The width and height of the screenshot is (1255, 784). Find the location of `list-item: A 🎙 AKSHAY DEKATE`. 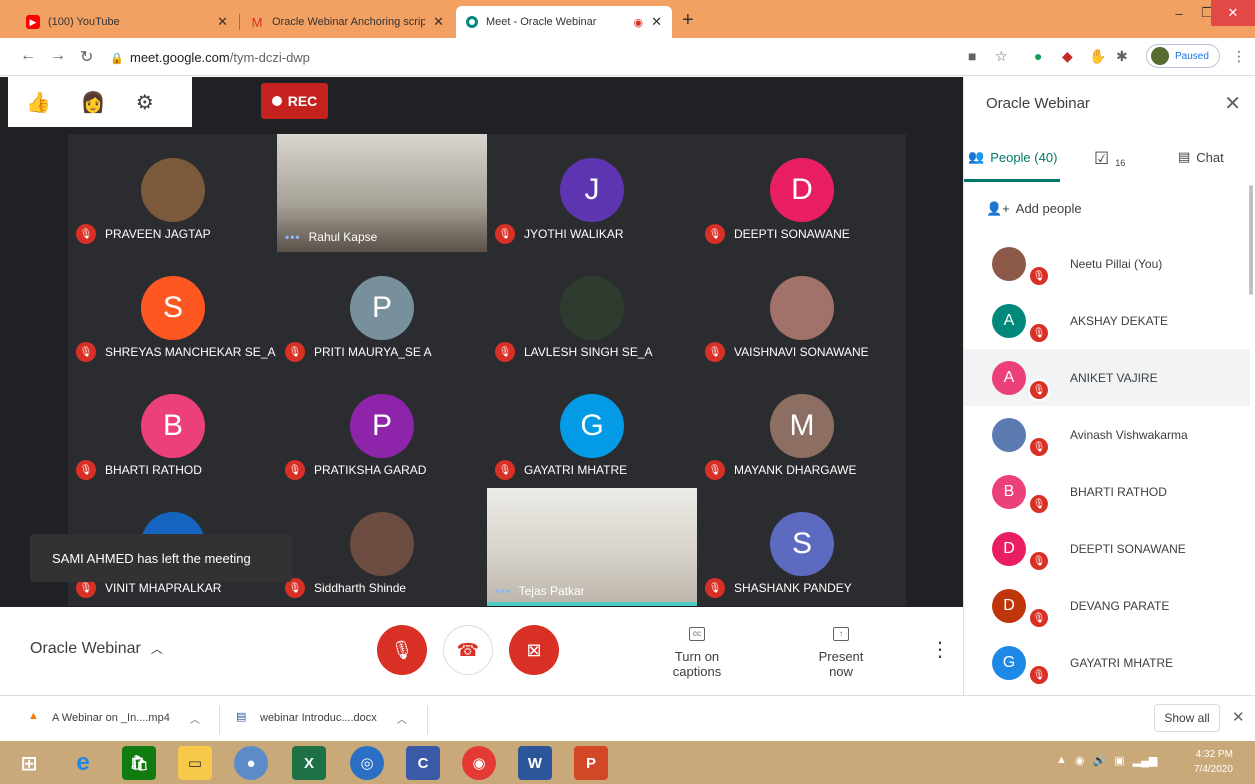

list-item: A 🎙 AKSHAY DEKATE is located at coordinates (1107, 320).